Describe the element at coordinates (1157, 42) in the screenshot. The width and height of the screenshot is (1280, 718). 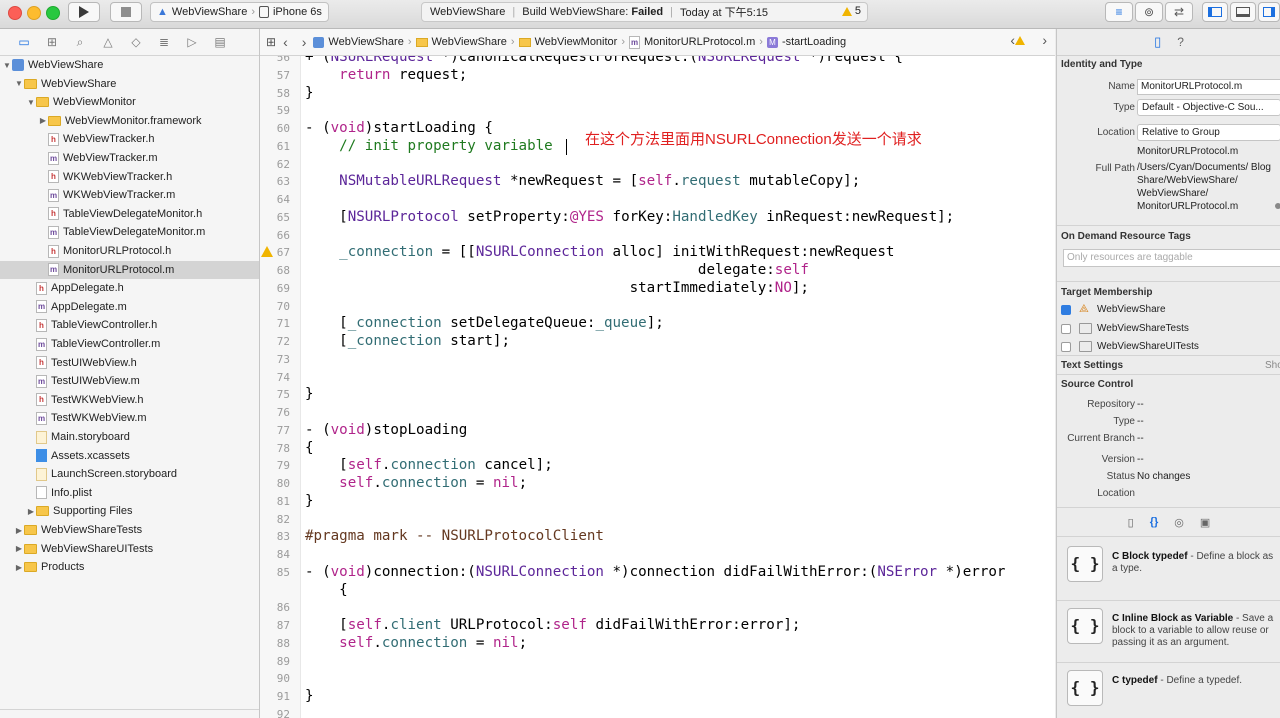
I see `file-icon: ▯` at that location.